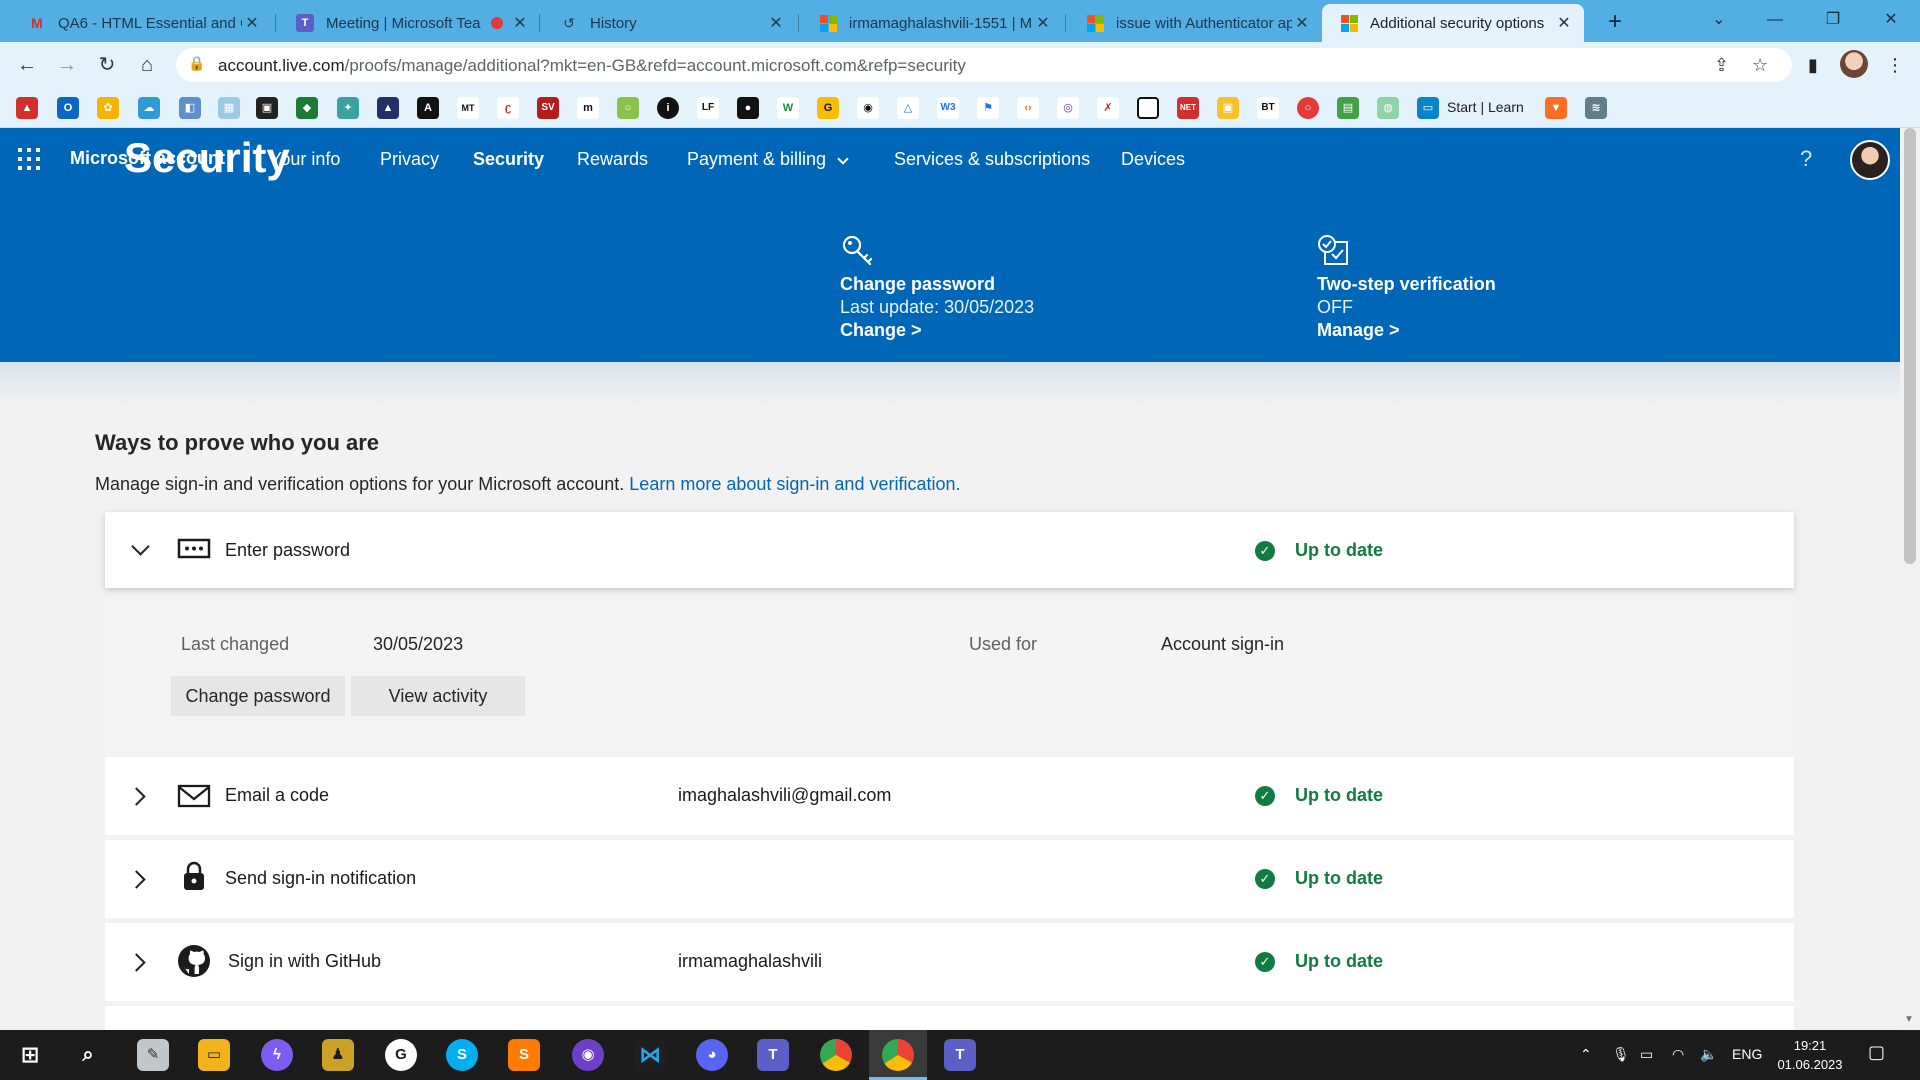 The height and width of the screenshot is (1080, 1920). What do you see at coordinates (1678, 1054) in the screenshot?
I see `wifi-icon: ◠` at bounding box center [1678, 1054].